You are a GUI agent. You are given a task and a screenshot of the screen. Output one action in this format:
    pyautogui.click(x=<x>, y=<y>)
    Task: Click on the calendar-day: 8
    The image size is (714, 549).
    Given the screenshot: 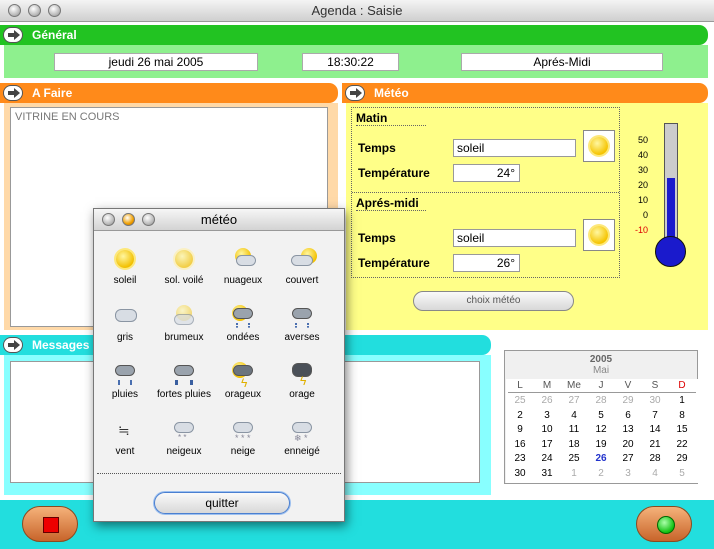 What is the action you would take?
    pyautogui.click(x=682, y=415)
    